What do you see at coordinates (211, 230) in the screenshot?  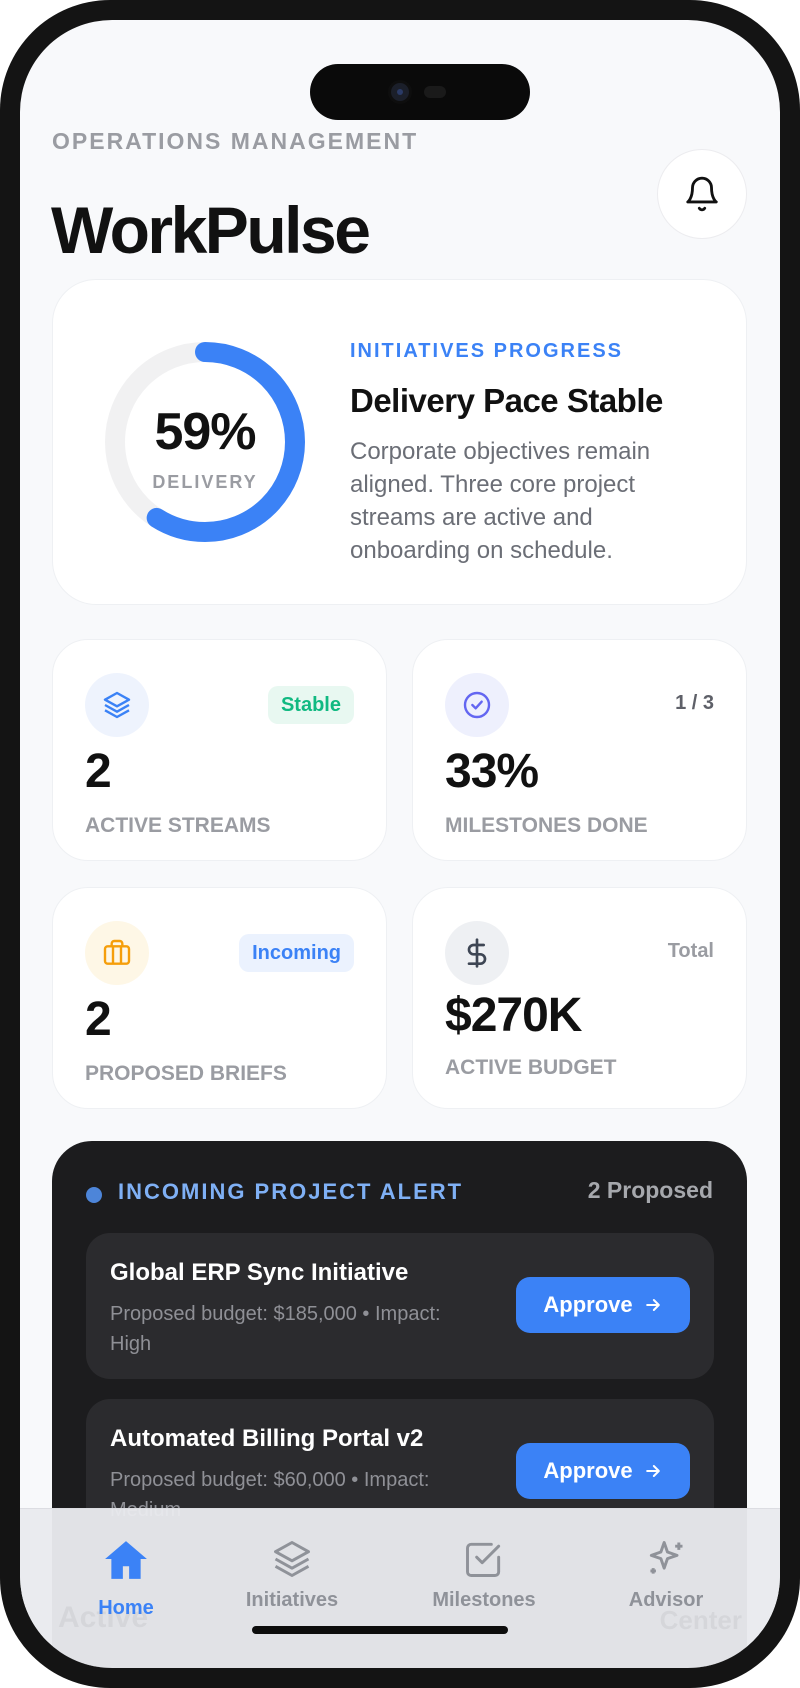 I see `page-title: WorkPulse` at bounding box center [211, 230].